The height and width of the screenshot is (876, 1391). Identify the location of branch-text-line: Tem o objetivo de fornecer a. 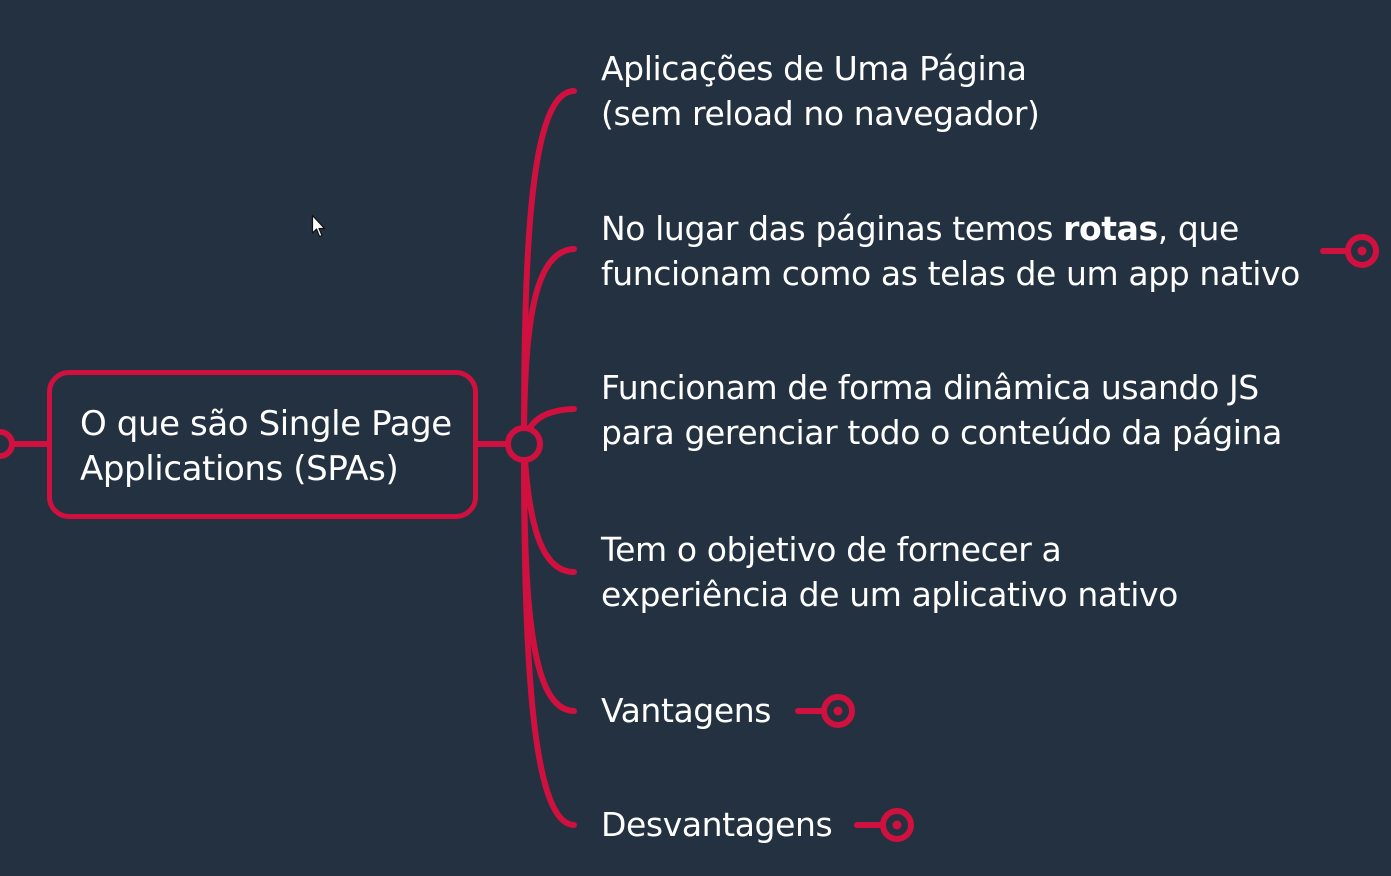
(831, 549).